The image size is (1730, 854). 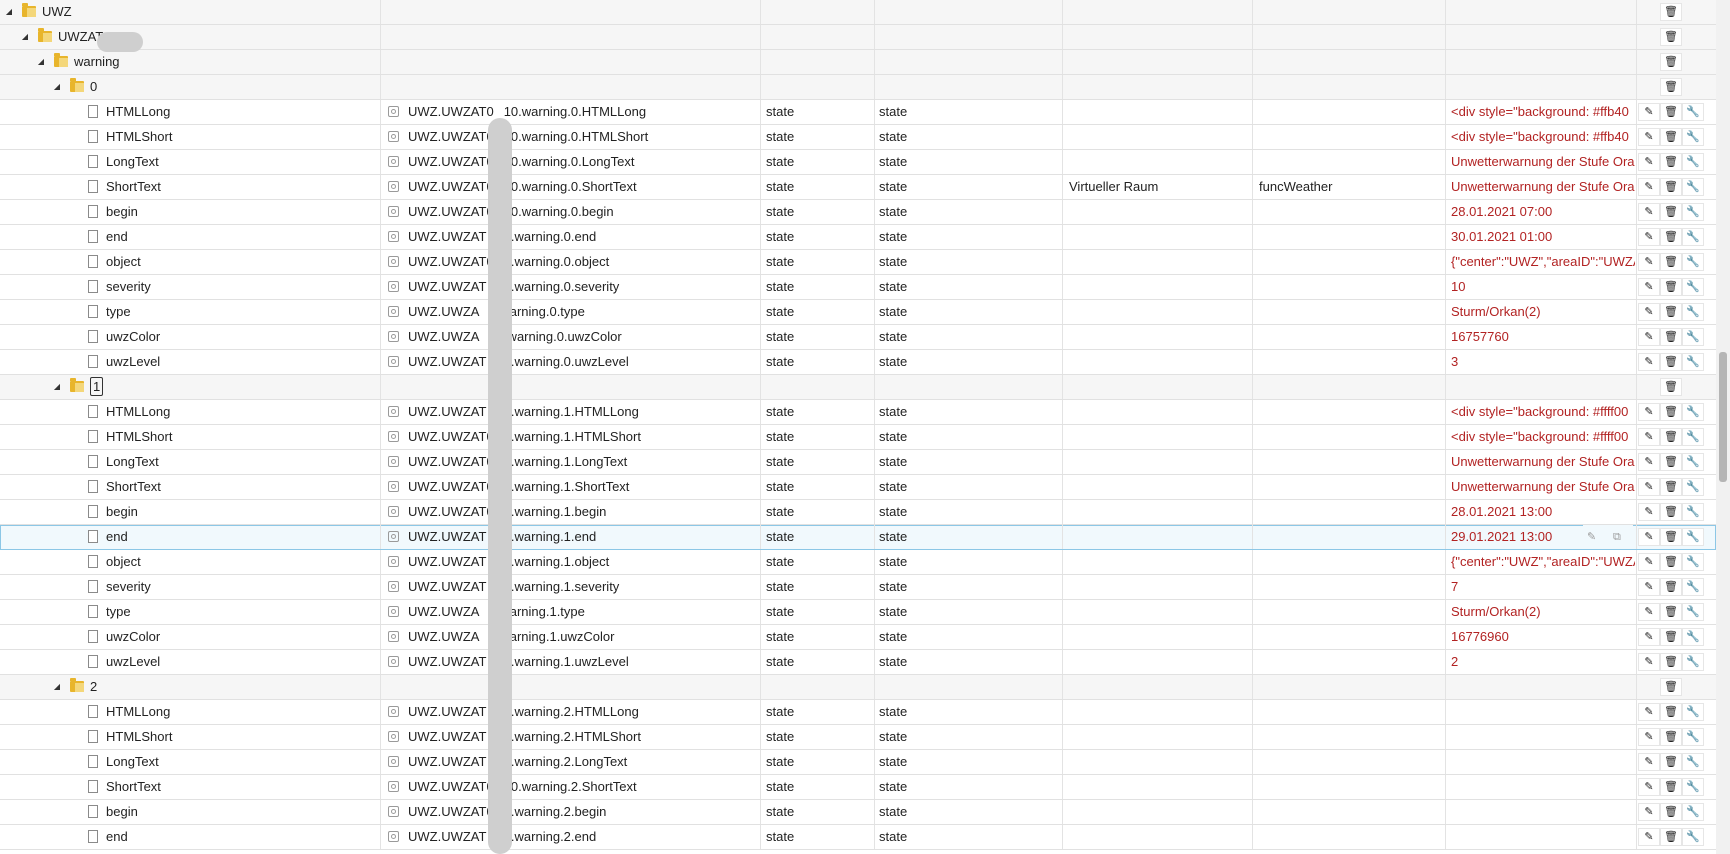 What do you see at coordinates (1723, 417) in the screenshot?
I see `vertical-scrollbar-thumb` at bounding box center [1723, 417].